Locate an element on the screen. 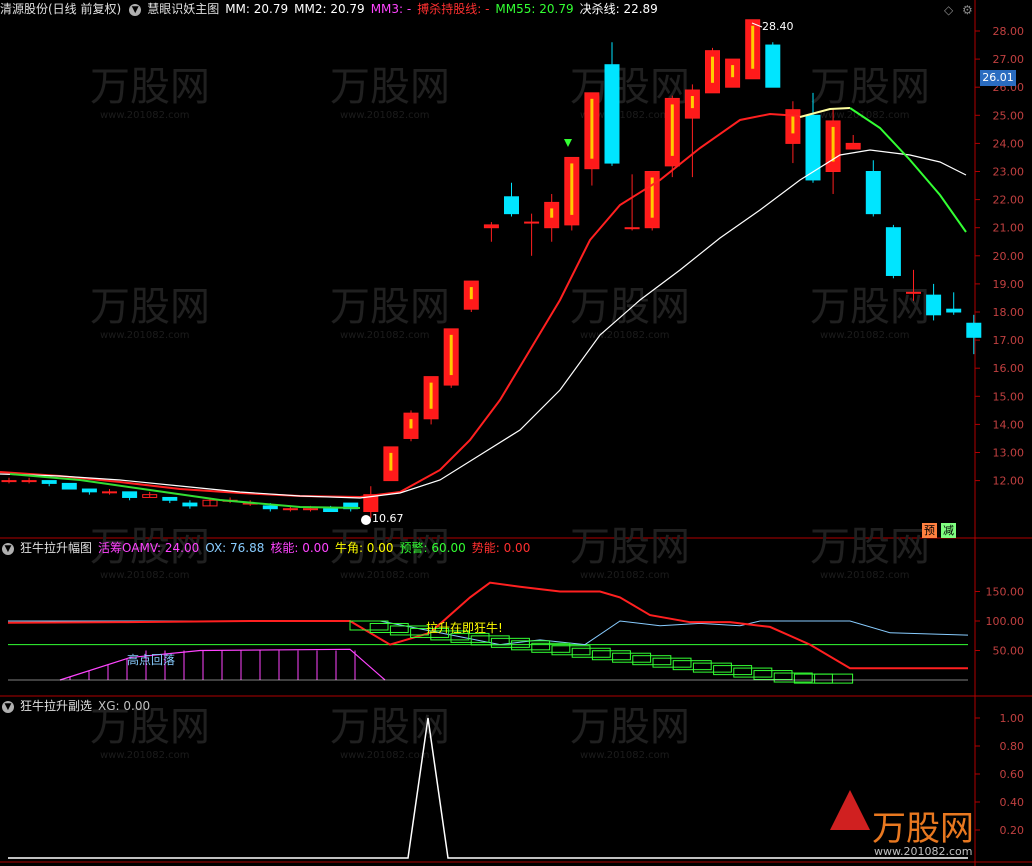 The width and height of the screenshot is (1032, 866). sub2-param-list: XG: 0.00 is located at coordinates (127, 706).